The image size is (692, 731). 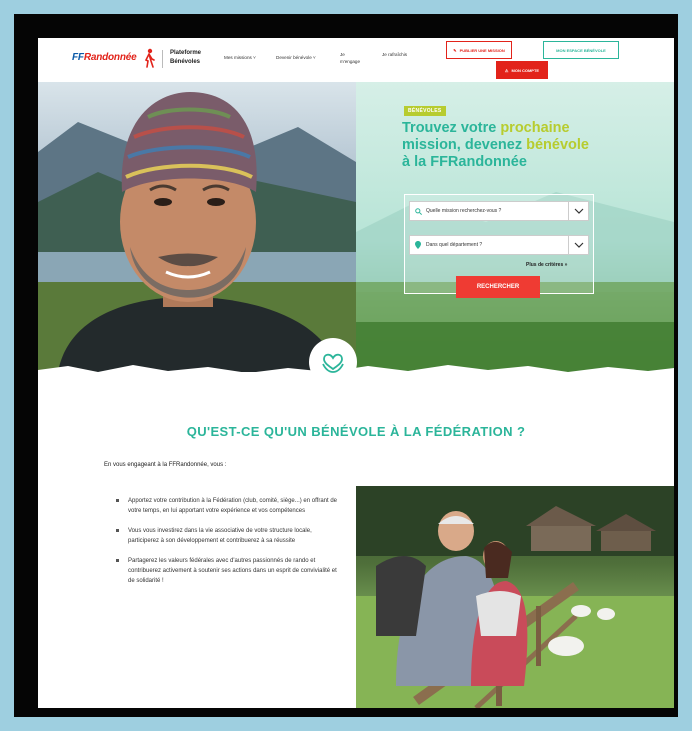 I want to click on department-placeholder: Dans quel département ?, so click(x=454, y=245).